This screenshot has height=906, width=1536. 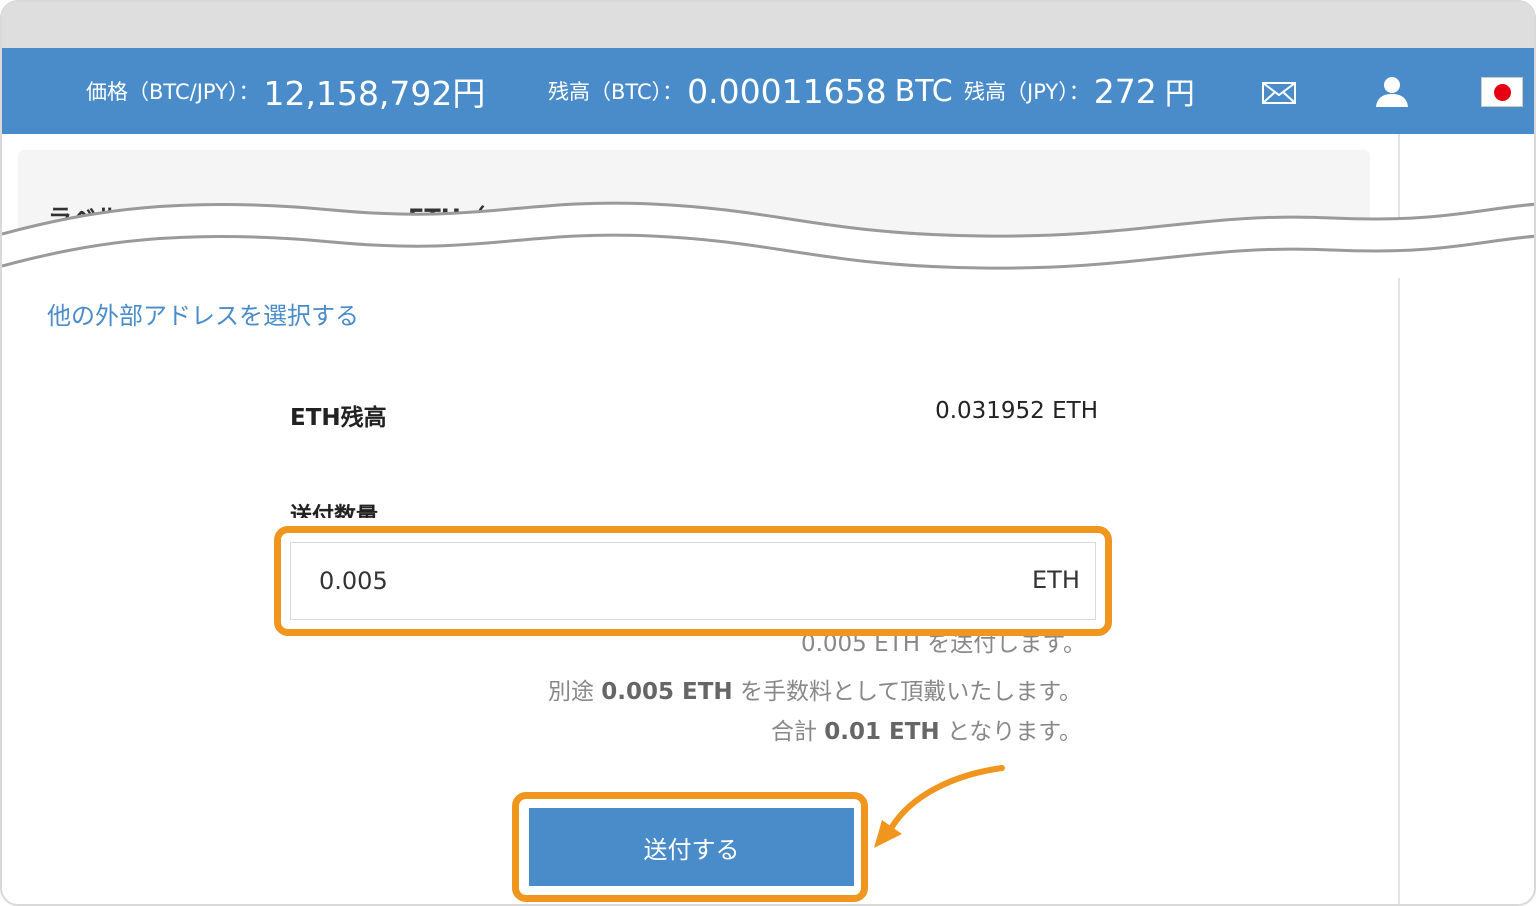 I want to click on btc-balance-label: 残高（BTC）：, so click(x=616, y=92).